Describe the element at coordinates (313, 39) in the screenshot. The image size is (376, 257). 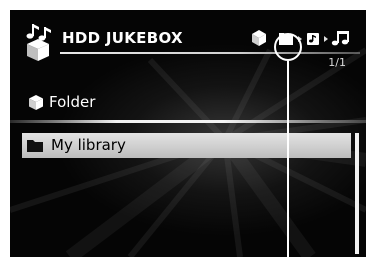
I see `album-icon` at that location.